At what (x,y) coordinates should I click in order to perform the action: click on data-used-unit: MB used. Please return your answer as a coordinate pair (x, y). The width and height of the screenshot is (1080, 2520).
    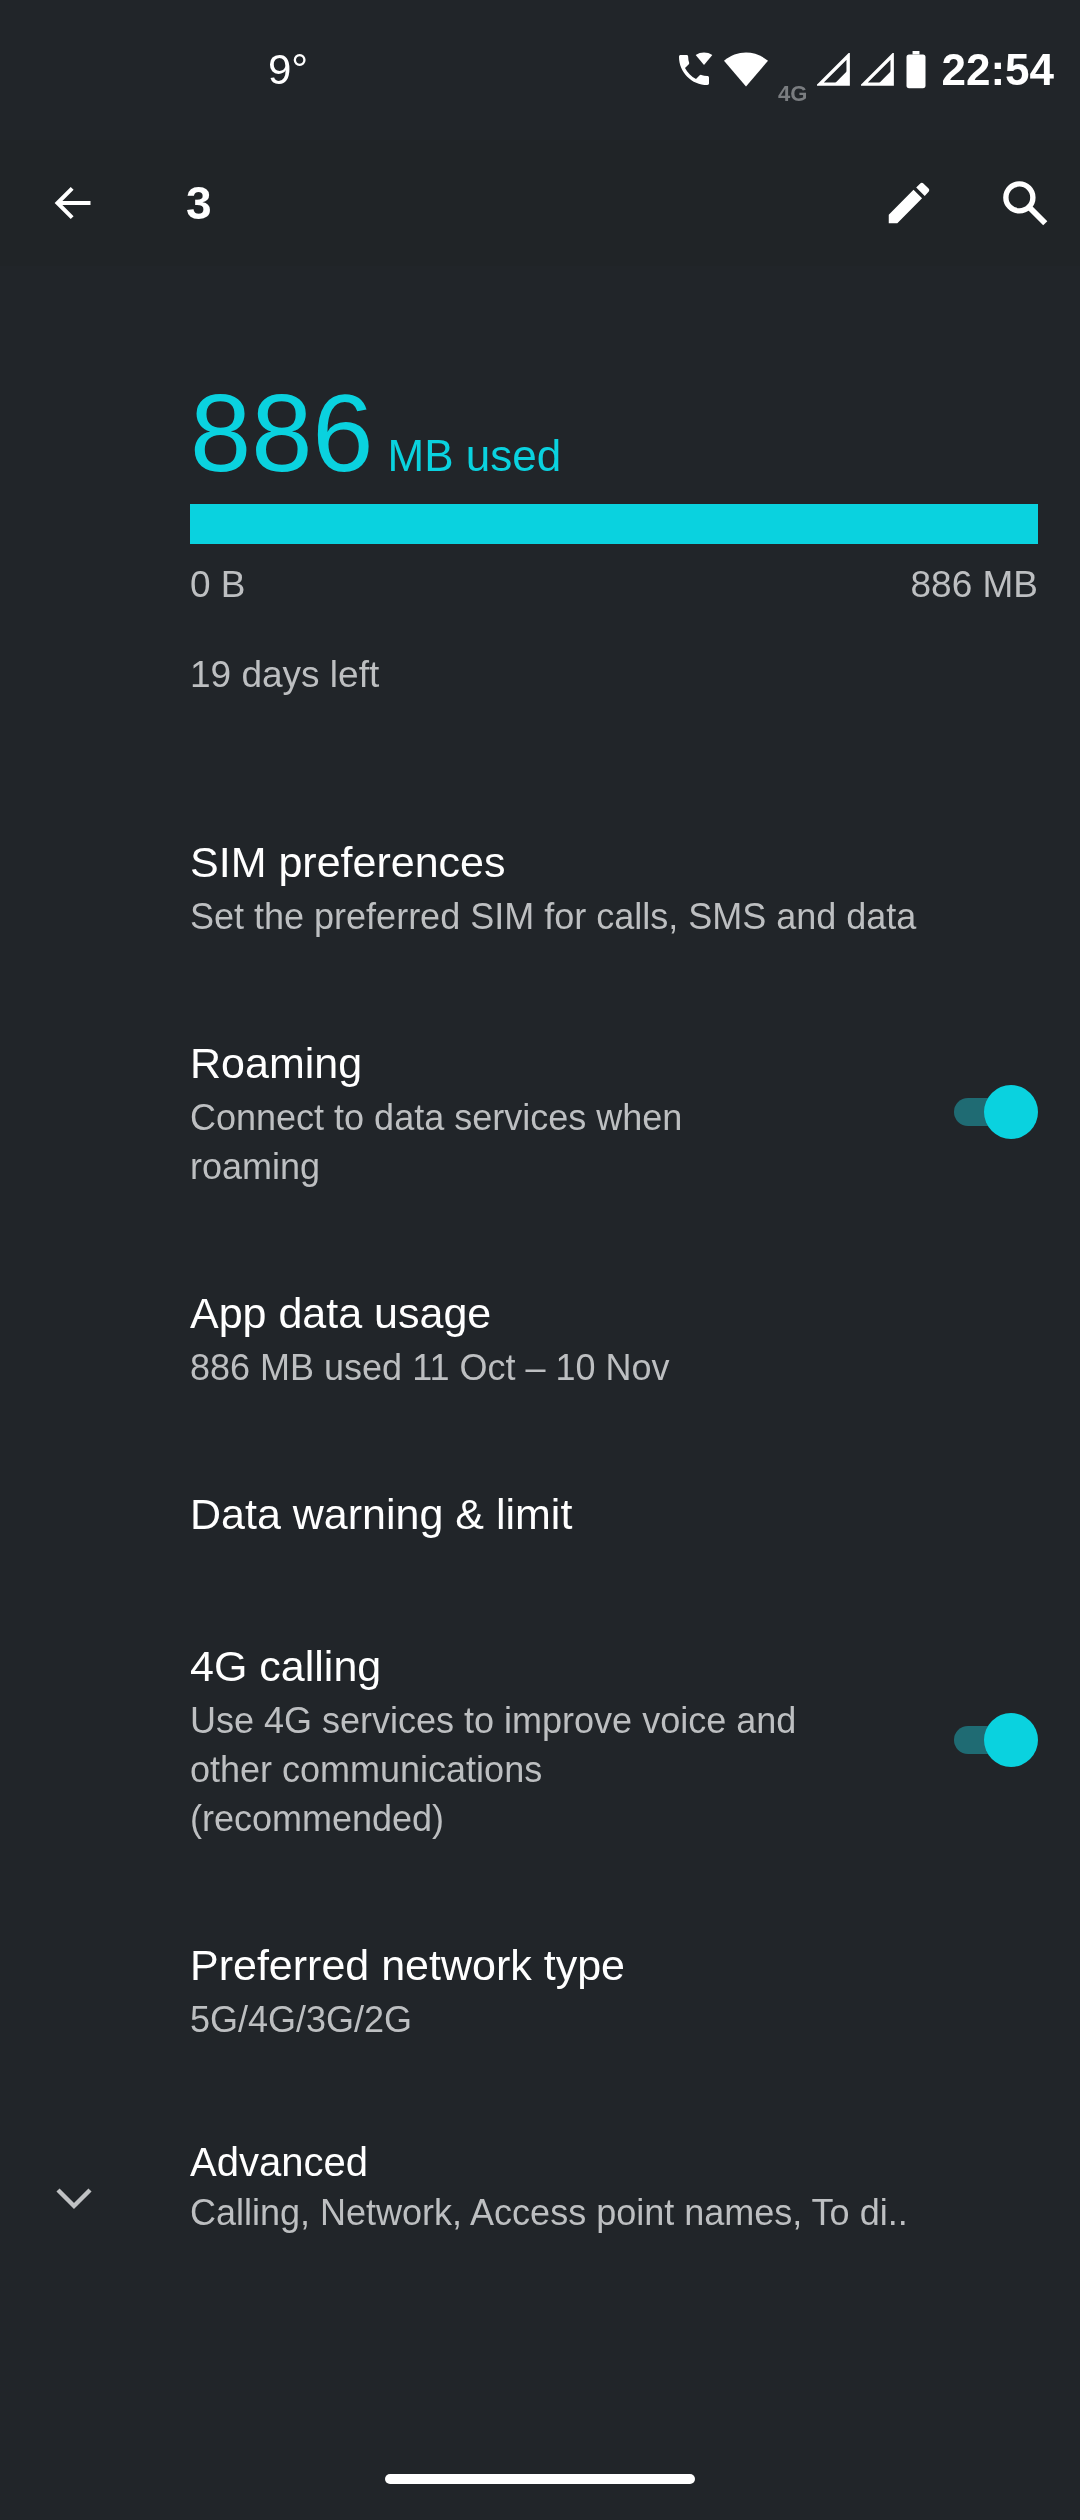
    Looking at the image, I should click on (474, 456).